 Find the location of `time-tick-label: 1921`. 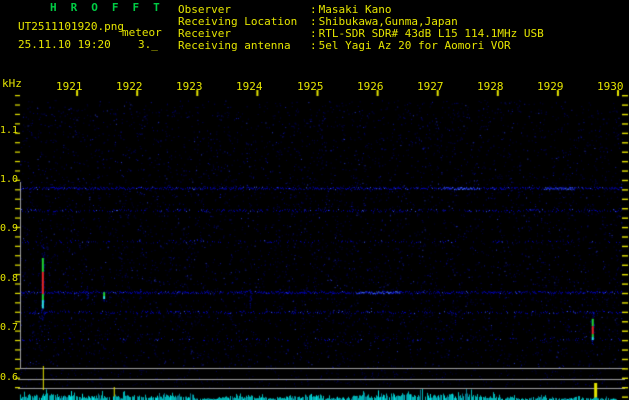

time-tick-label: 1921 is located at coordinates (69, 86).